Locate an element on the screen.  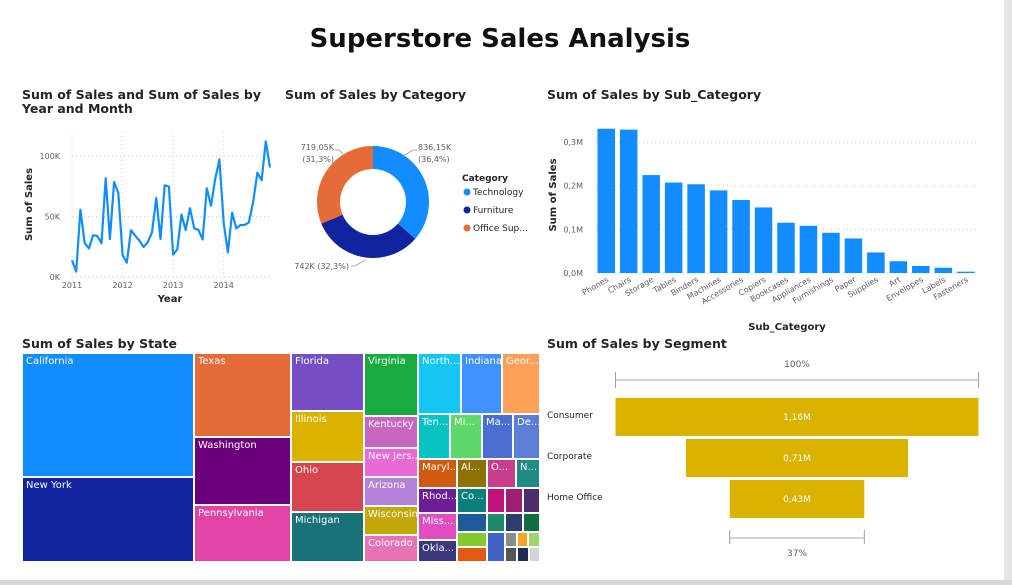
data-label-furniture: 742K (32,3%) is located at coordinates (321, 266).